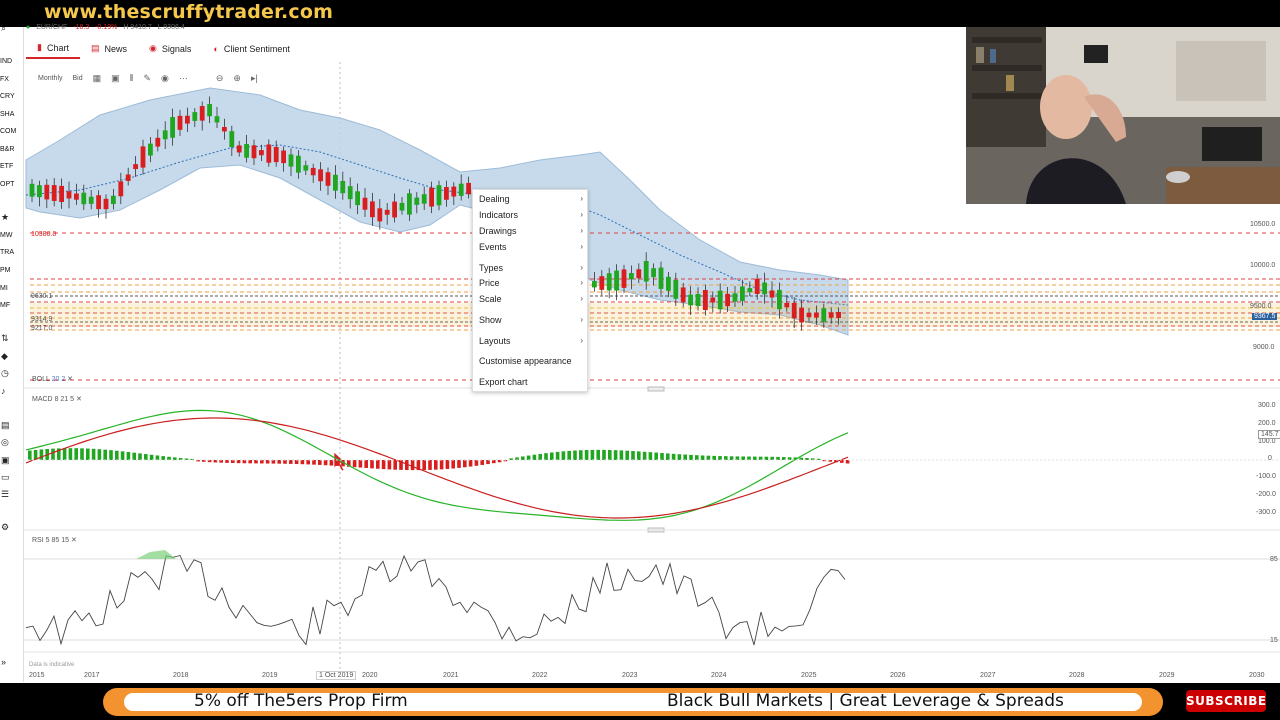 The image size is (1280, 720). What do you see at coordinates (7, 494) in the screenshot?
I see `sliders-icon: ☰` at bounding box center [7, 494].